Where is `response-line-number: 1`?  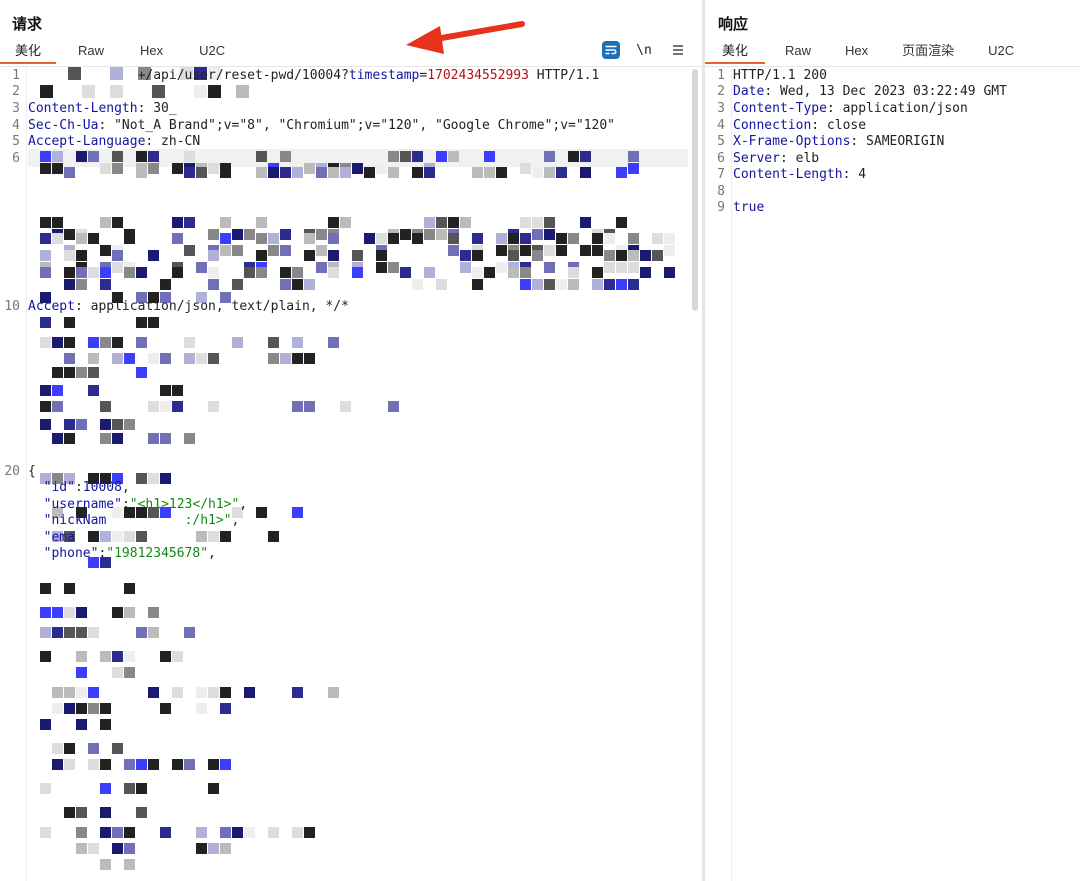 response-line-number: 1 is located at coordinates (721, 75).